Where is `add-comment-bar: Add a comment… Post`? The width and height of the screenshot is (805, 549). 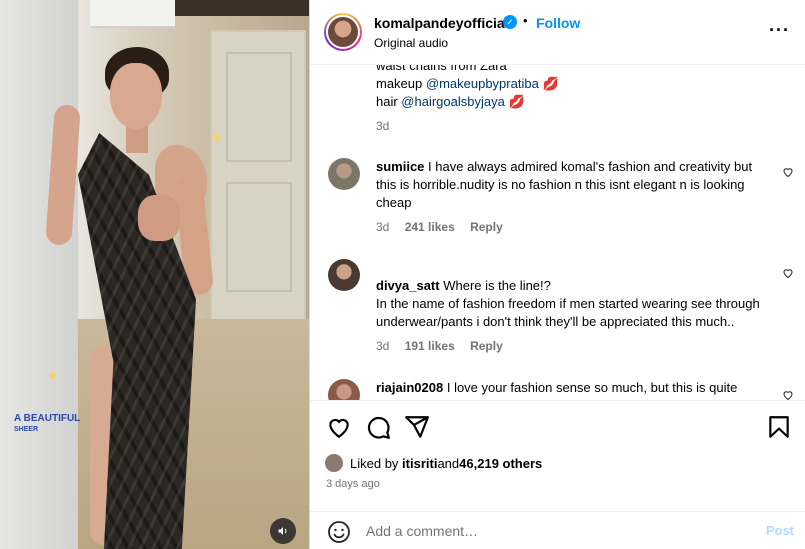
add-comment-bar: Add a comment… Post is located at coordinates (557, 530).